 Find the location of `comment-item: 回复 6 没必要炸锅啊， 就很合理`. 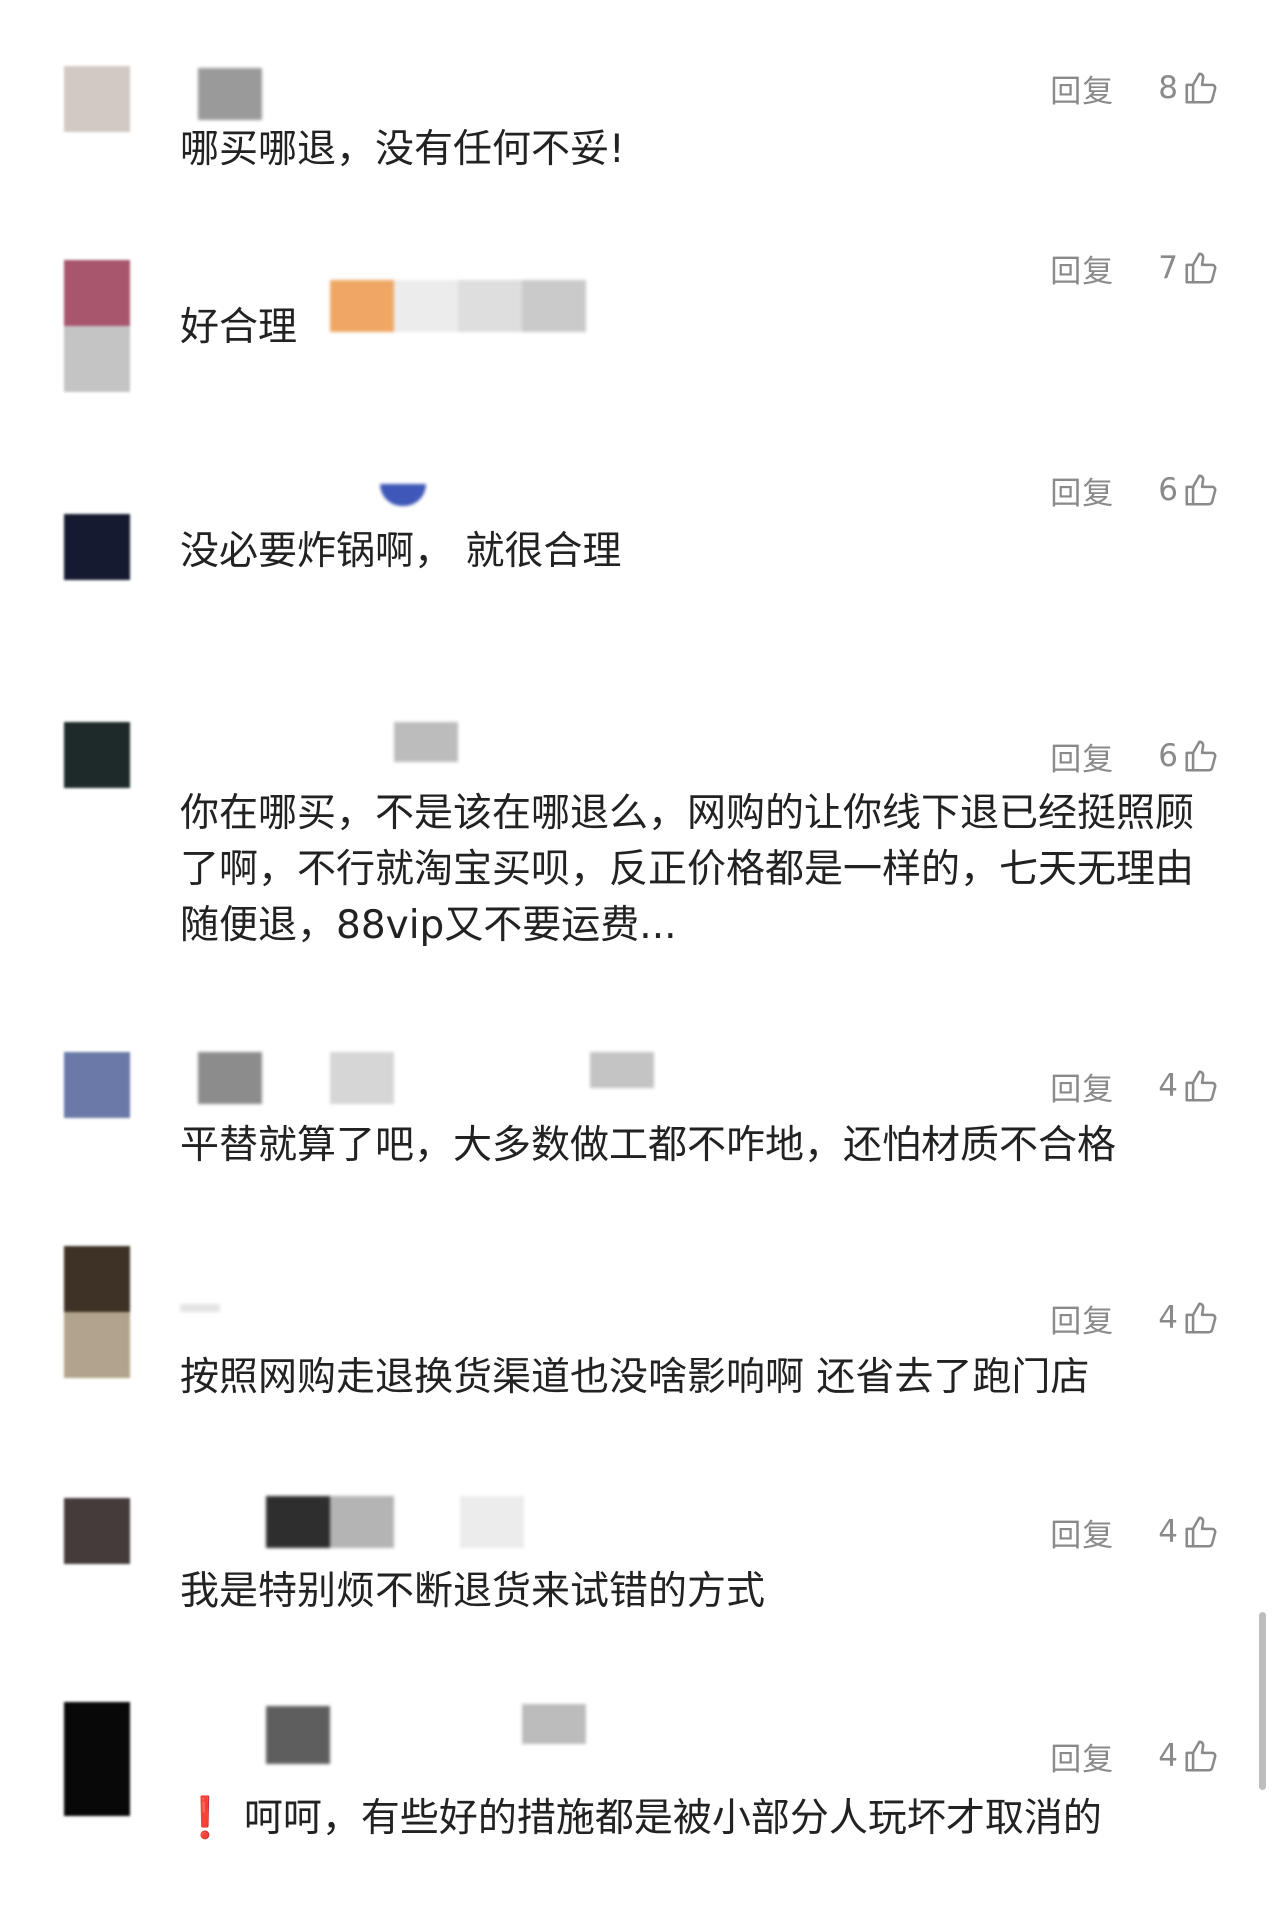

comment-item: 回复 6 没必要炸锅啊， 就很合理 is located at coordinates (640, 548).